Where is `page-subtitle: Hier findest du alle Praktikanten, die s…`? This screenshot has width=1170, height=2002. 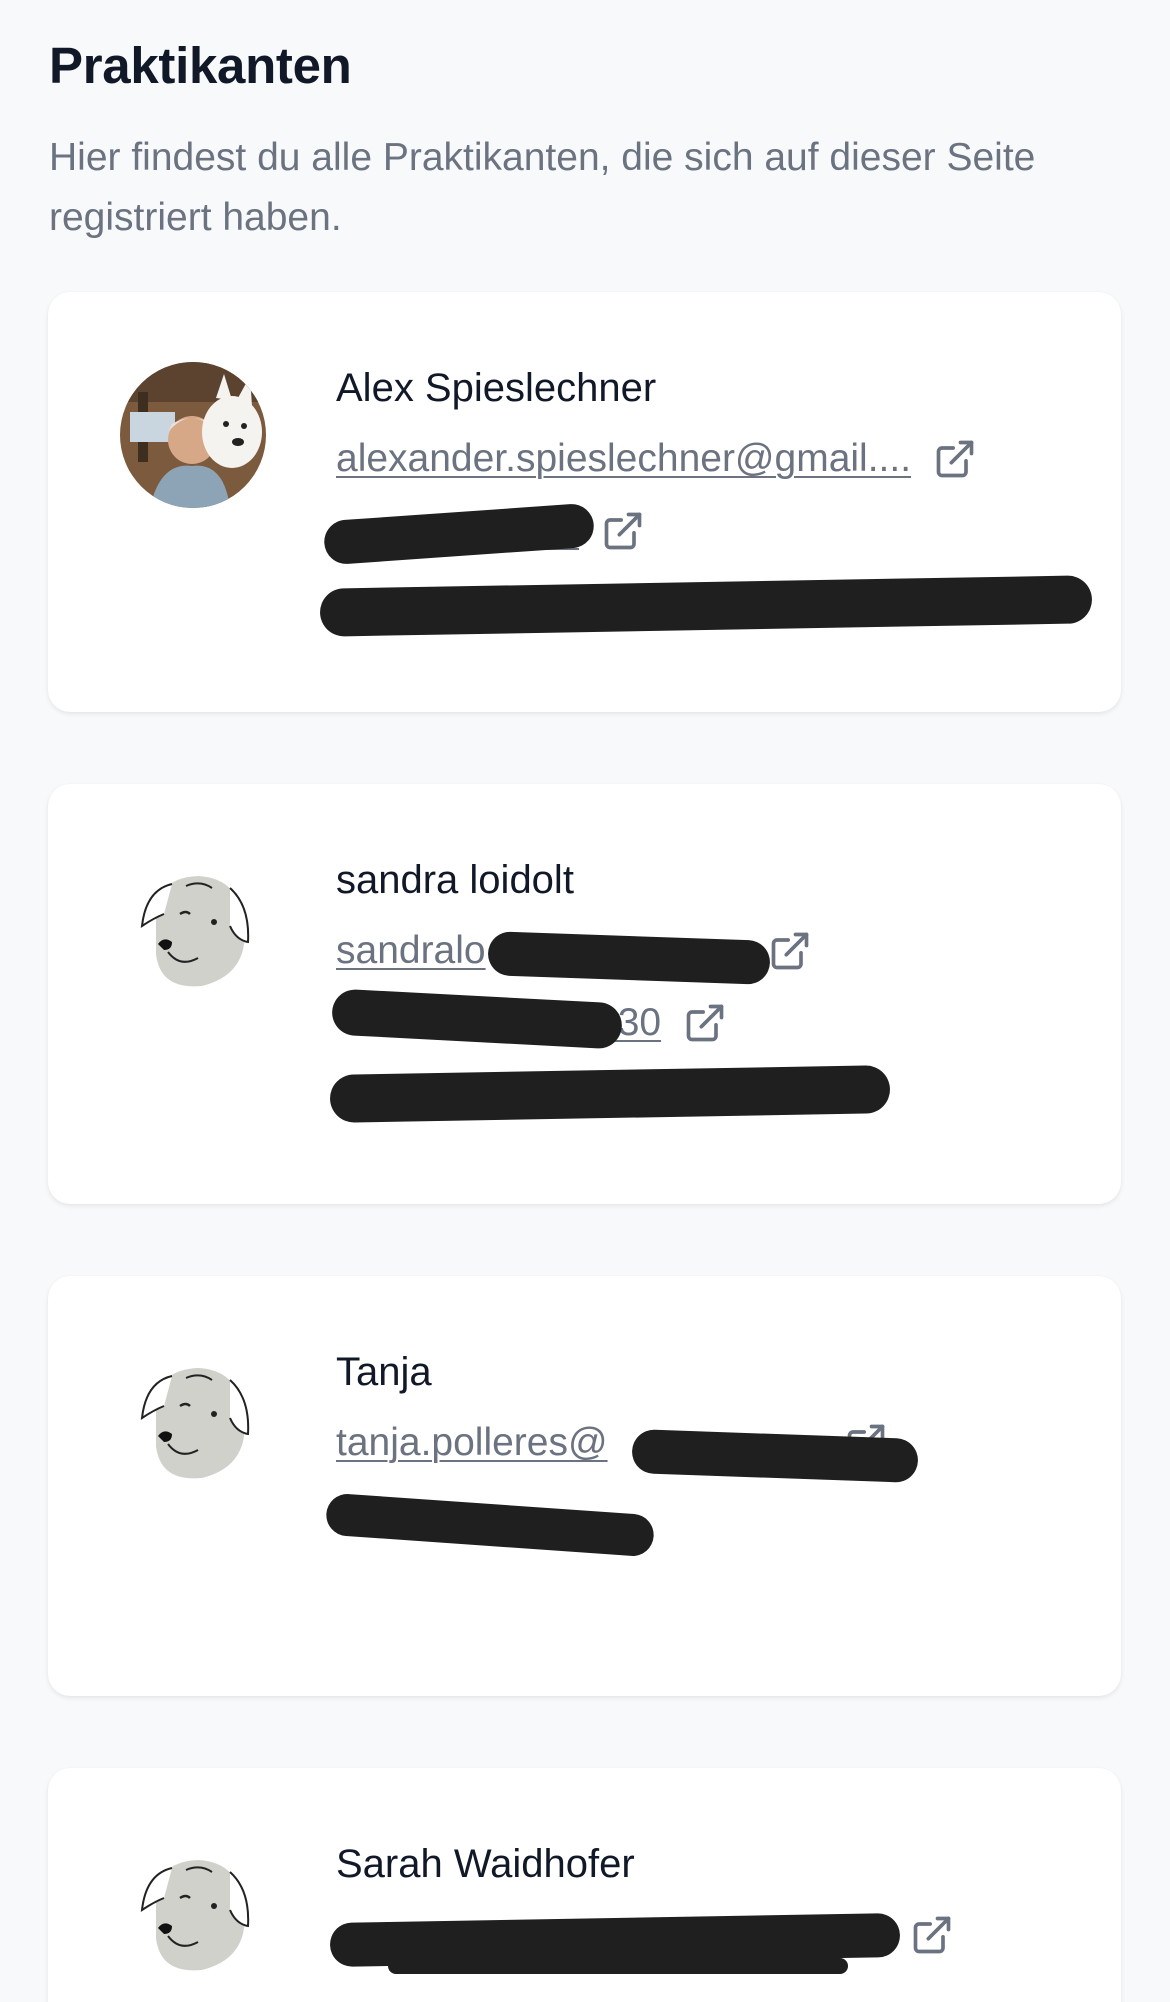
page-subtitle: Hier findest du alle Praktikanten, die s… is located at coordinates (542, 187).